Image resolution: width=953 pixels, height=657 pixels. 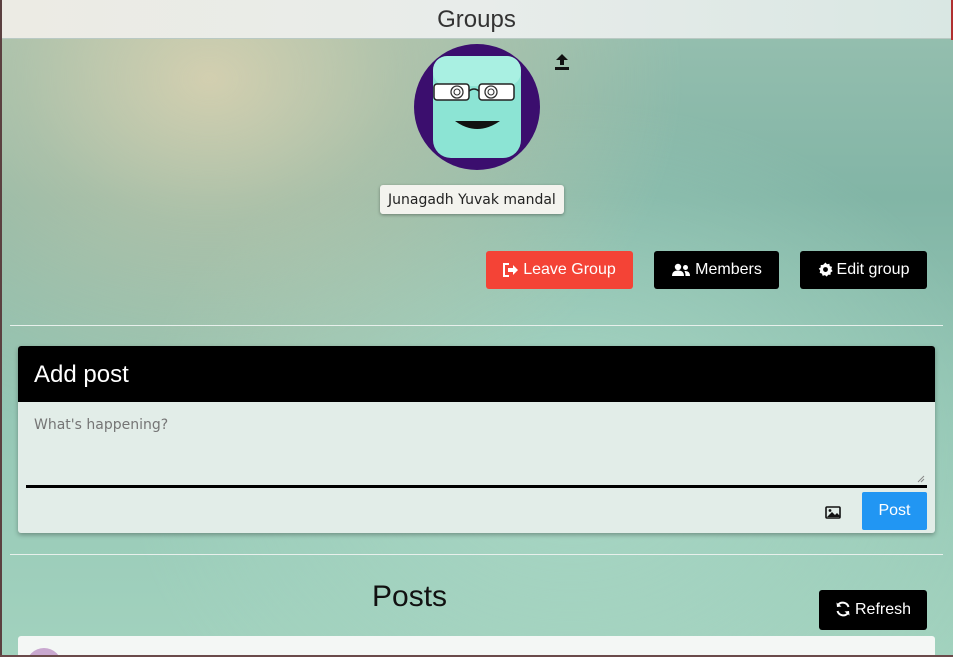 What do you see at coordinates (476, 646) in the screenshot?
I see `post-card` at bounding box center [476, 646].